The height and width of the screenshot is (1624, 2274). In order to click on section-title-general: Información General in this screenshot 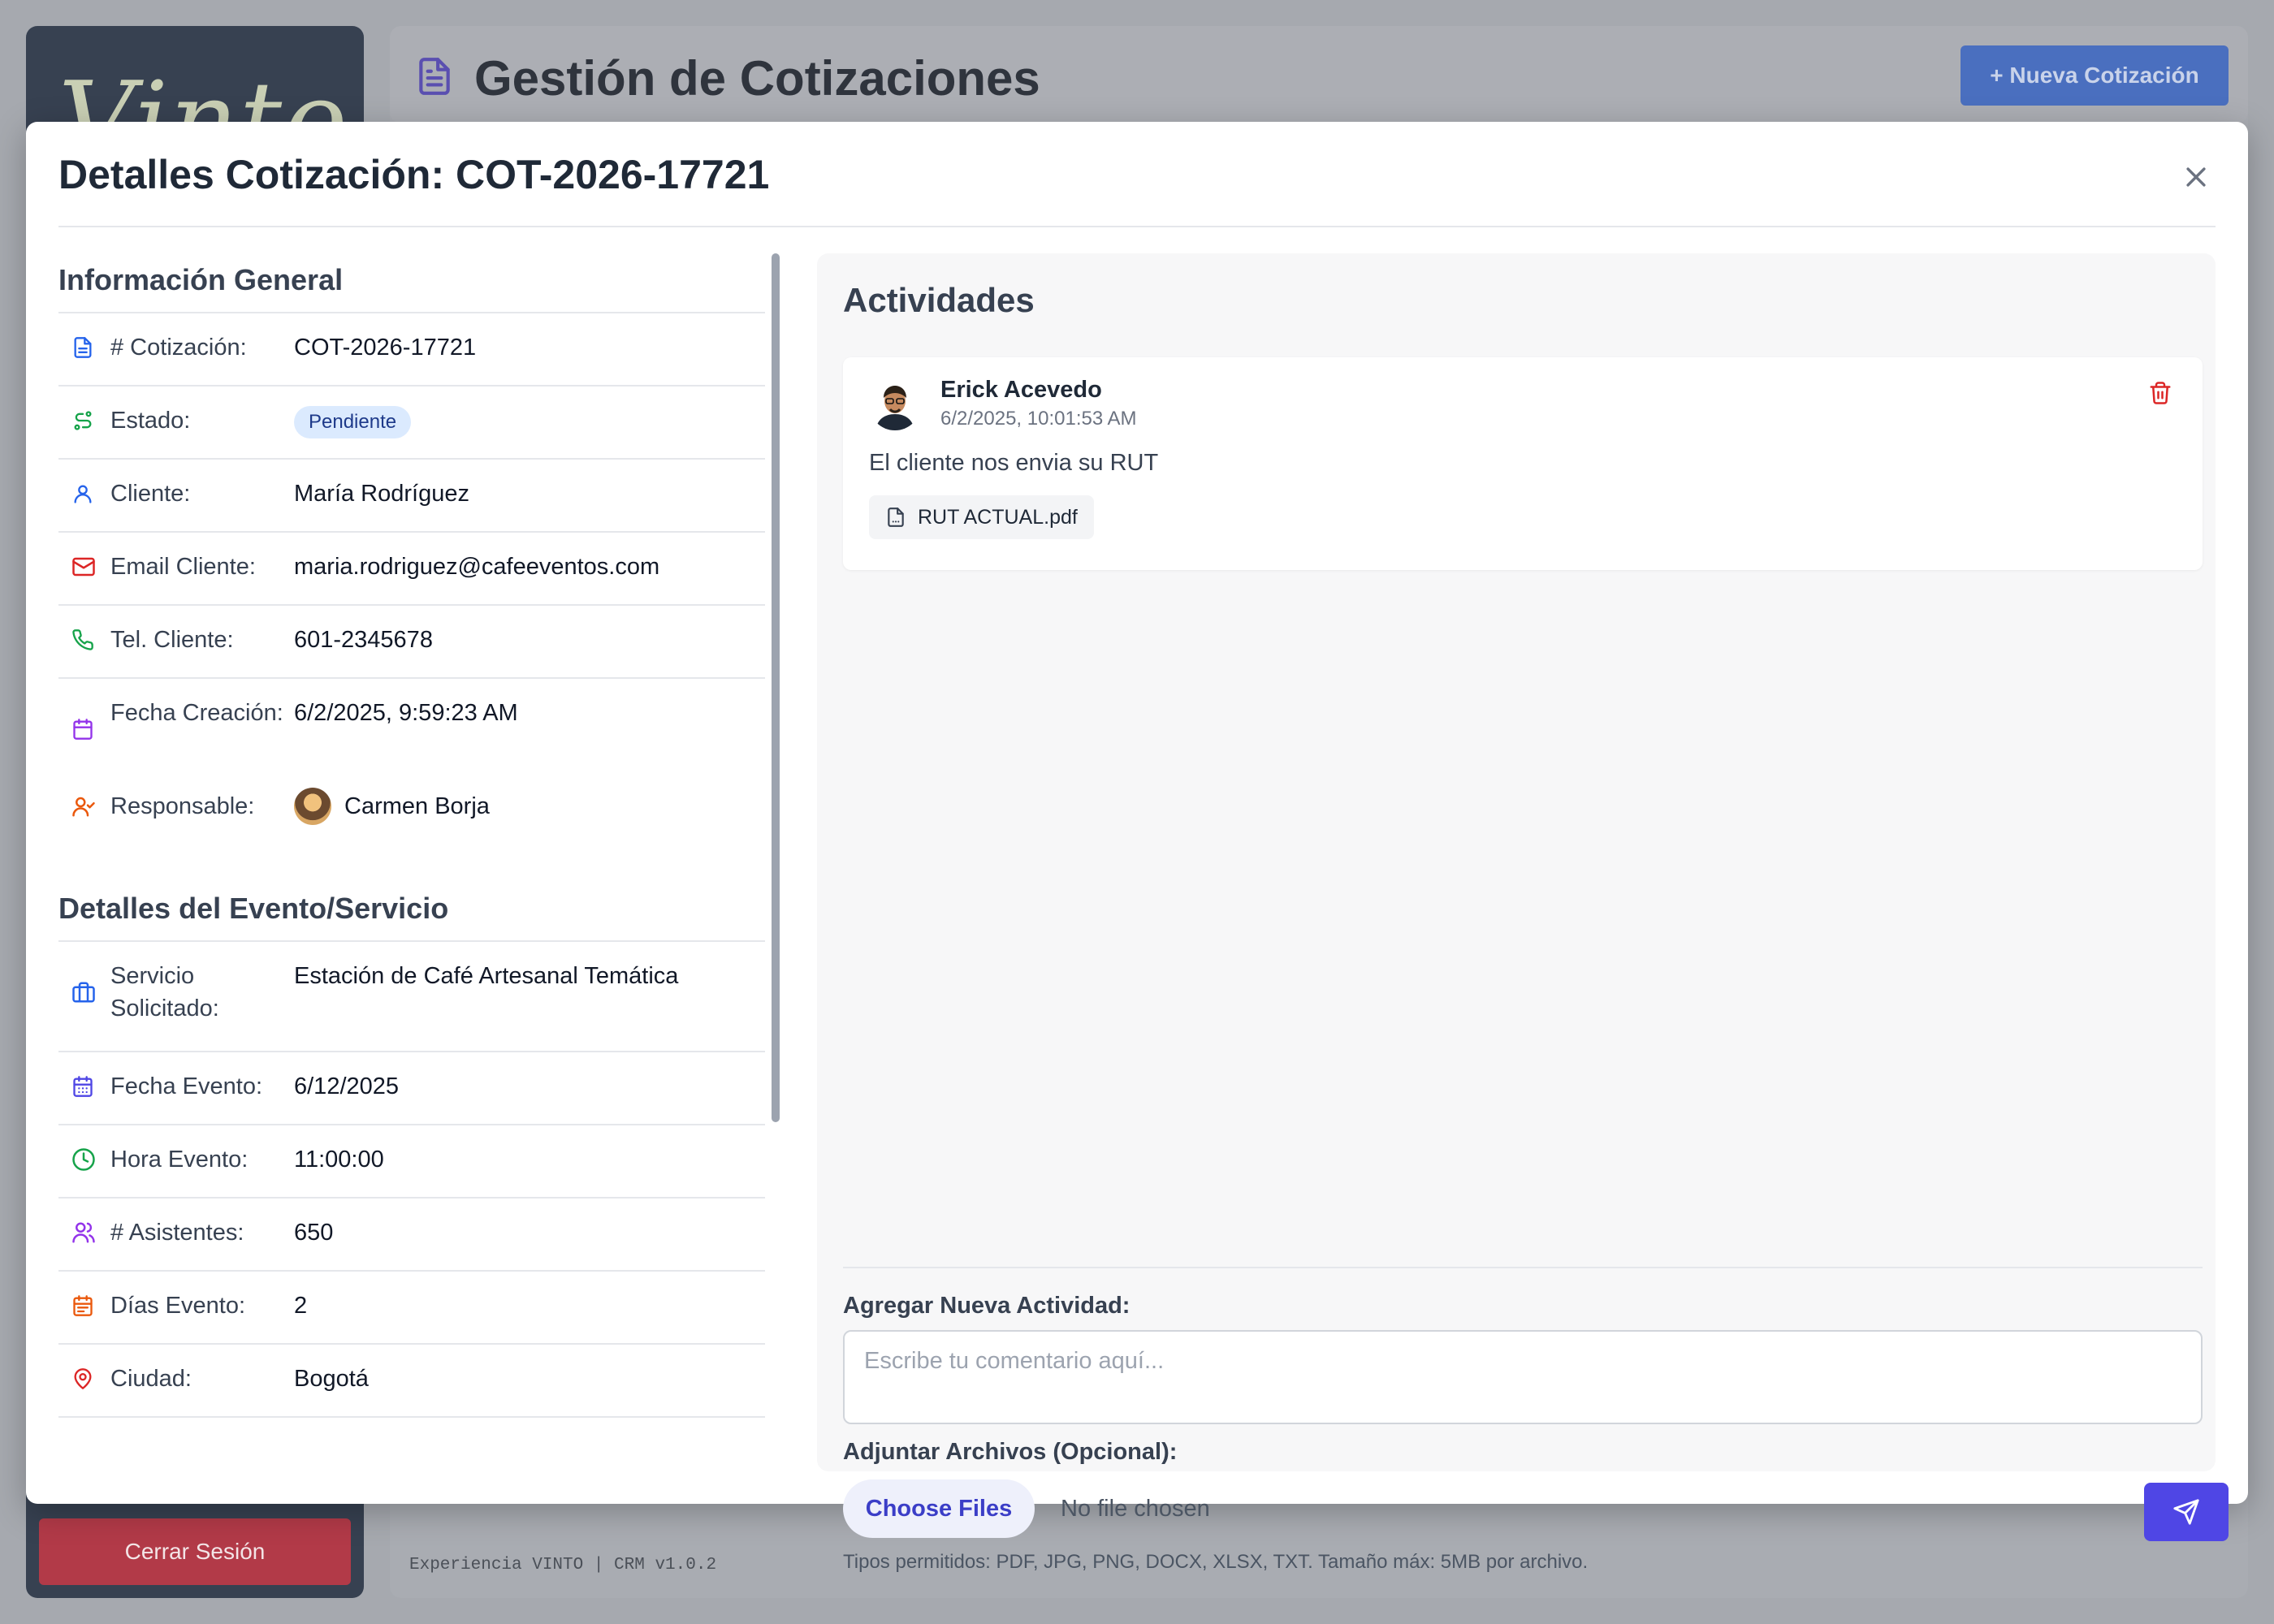, I will do `click(411, 283)`.